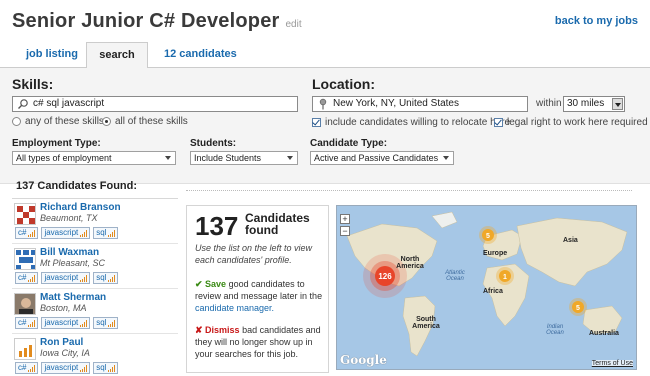 This screenshot has height=376, width=650. Describe the element at coordinates (345, 231) in the screenshot. I see `zoom-out-button: −` at that location.